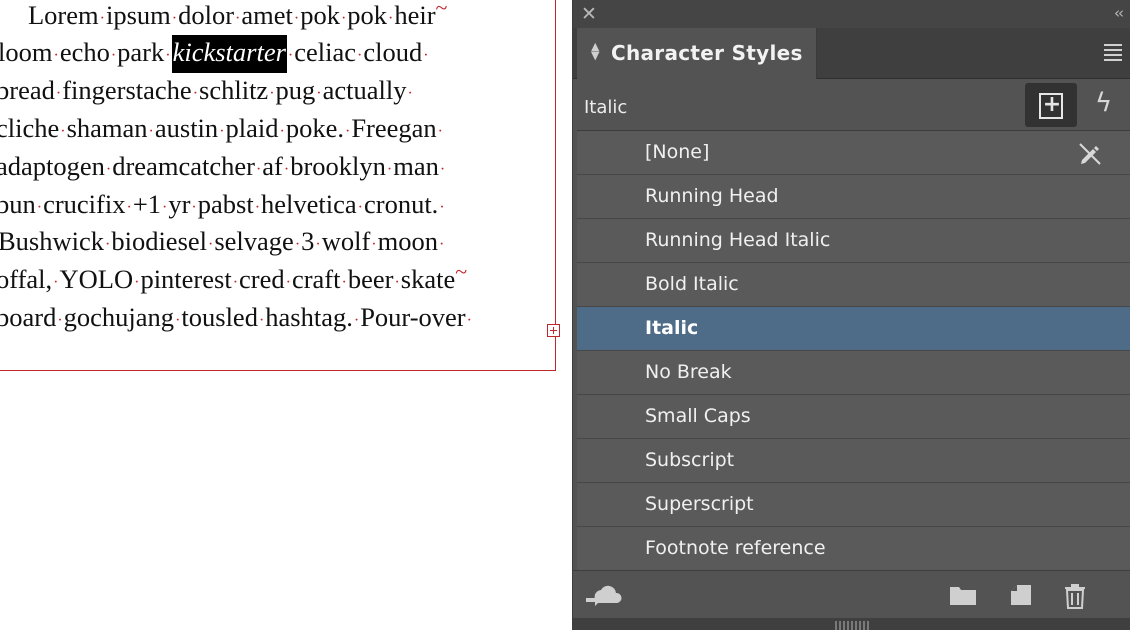 The width and height of the screenshot is (1130, 630). Describe the element at coordinates (851, 594) in the screenshot. I see `panel-footer` at that location.